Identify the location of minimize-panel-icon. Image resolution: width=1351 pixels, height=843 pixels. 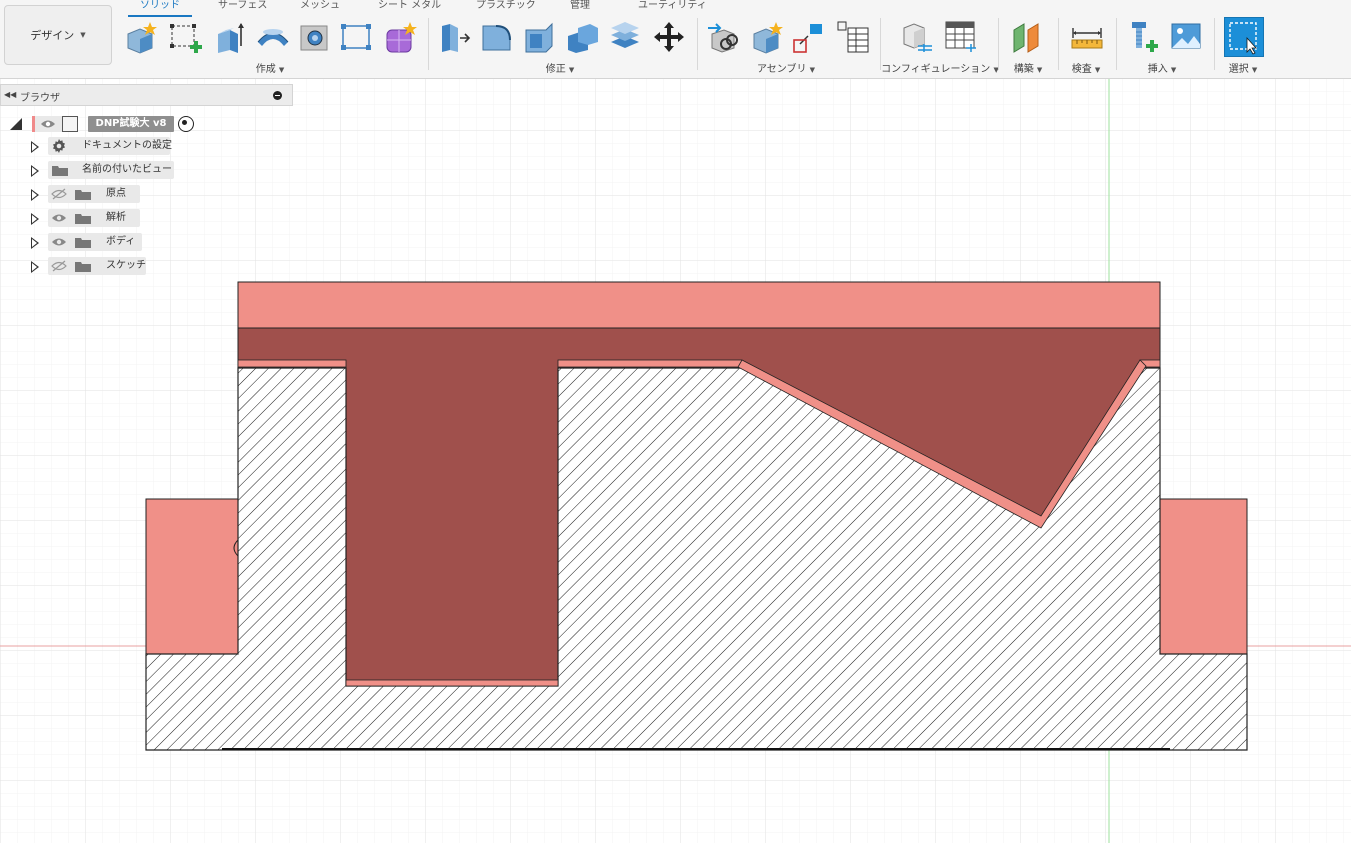
(277, 95).